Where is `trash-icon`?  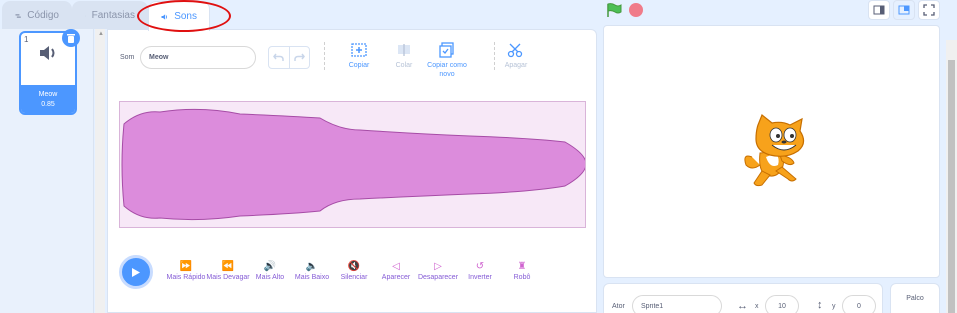 trash-icon is located at coordinates (71, 38).